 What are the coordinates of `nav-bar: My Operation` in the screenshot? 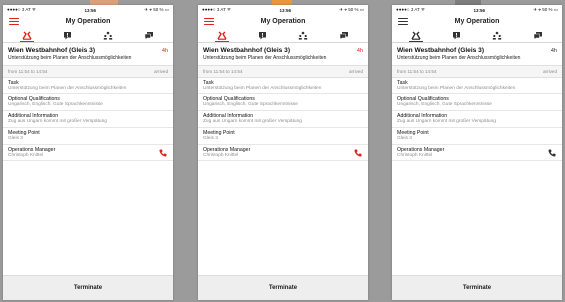 It's located at (88, 21).